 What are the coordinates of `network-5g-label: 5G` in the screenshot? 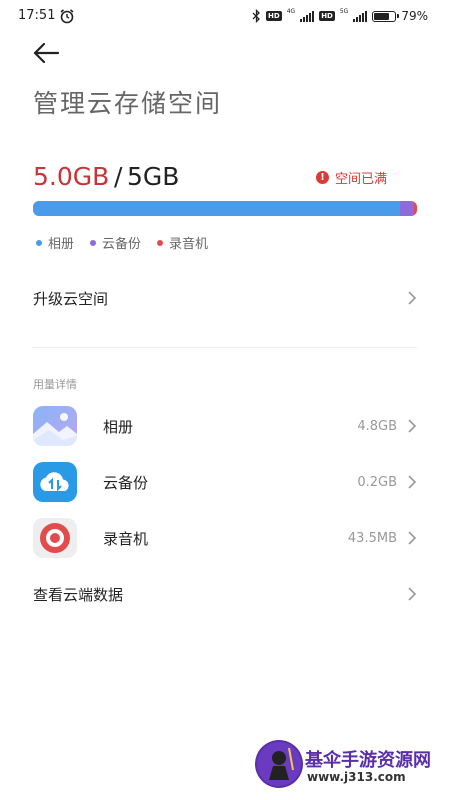 It's located at (344, 11).